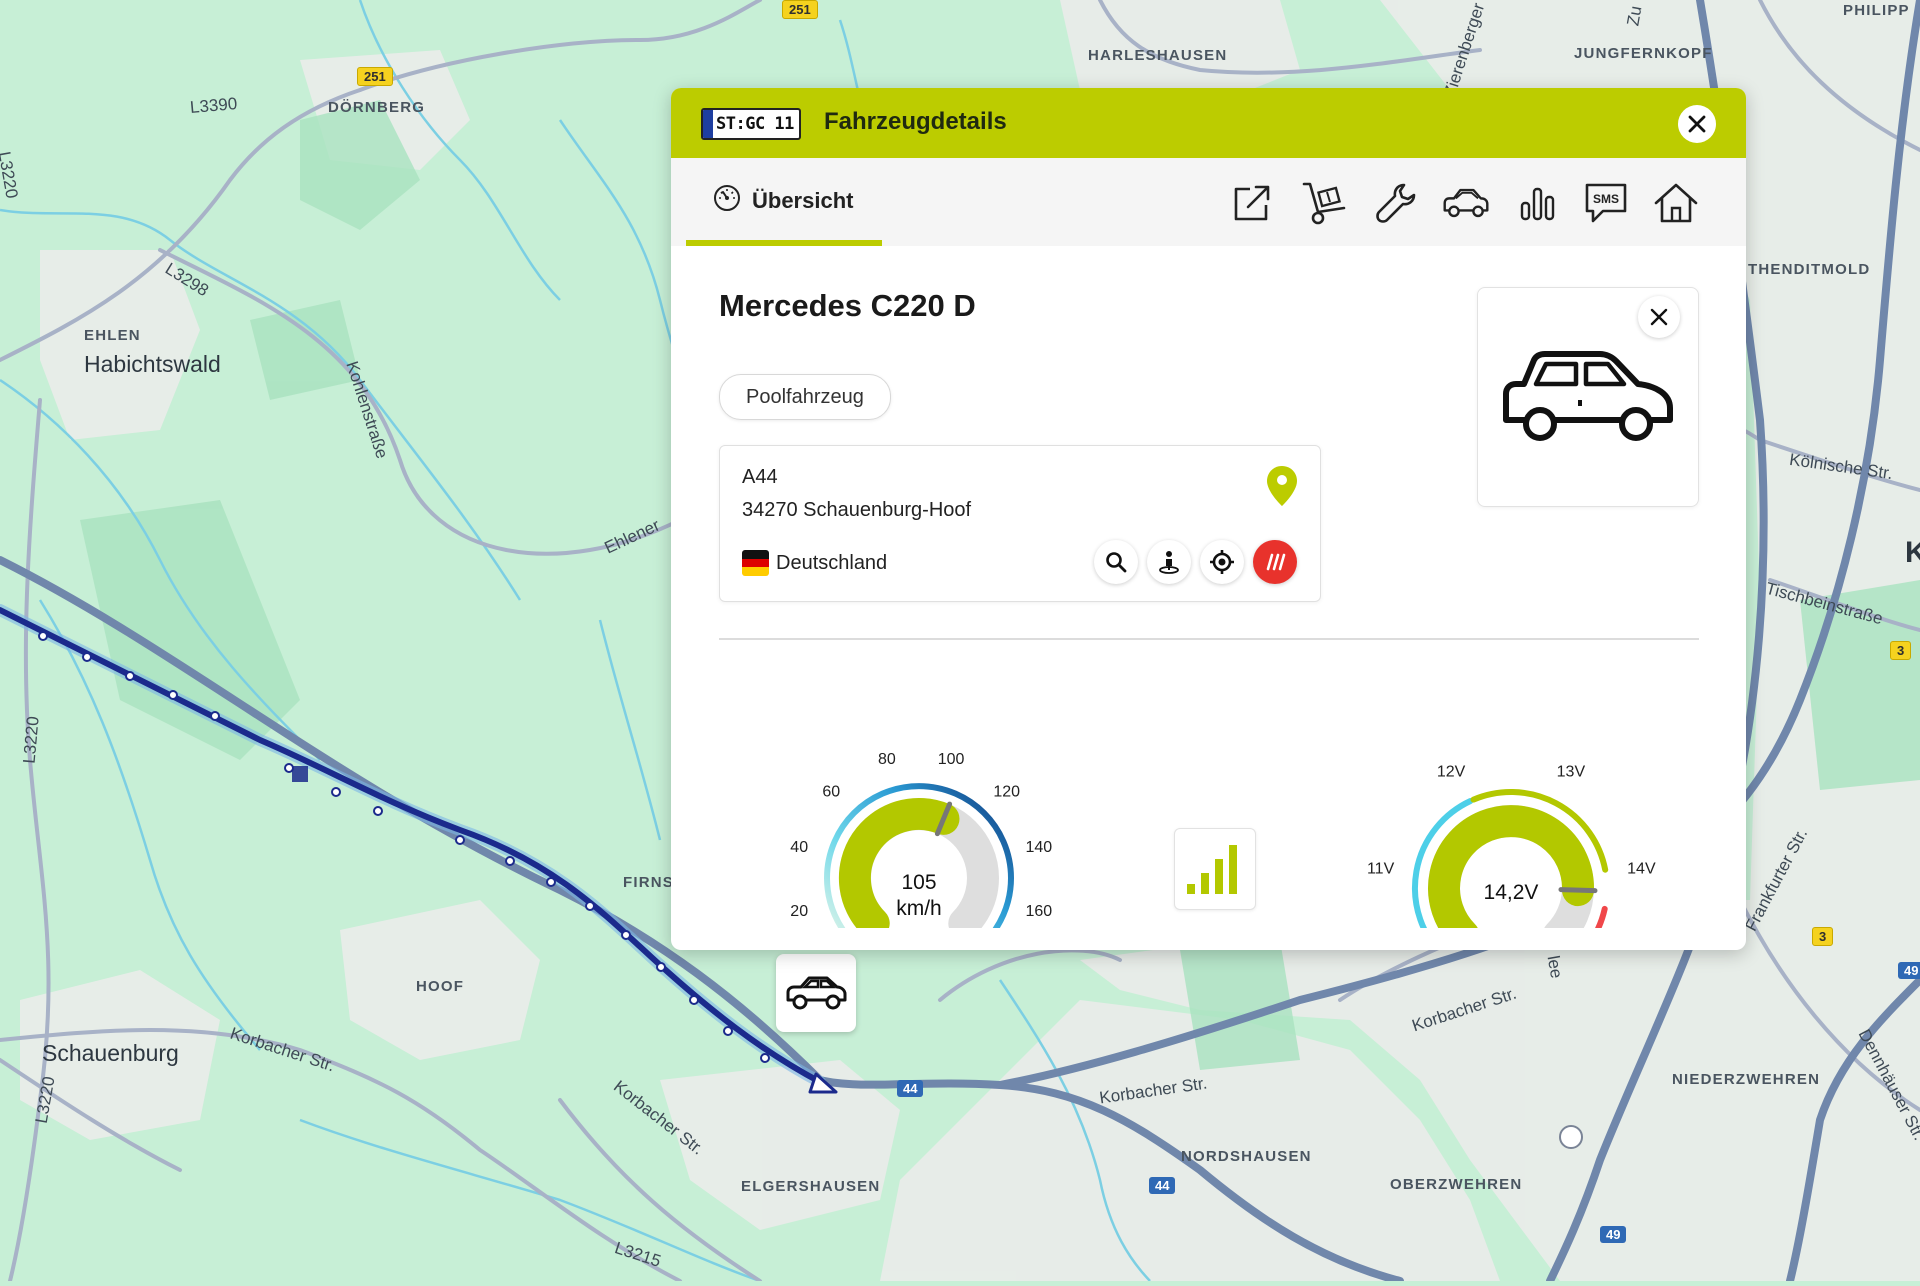  Describe the element at coordinates (1246, 1156) in the screenshot. I see `place-label: NORDSHAUSEN` at that location.